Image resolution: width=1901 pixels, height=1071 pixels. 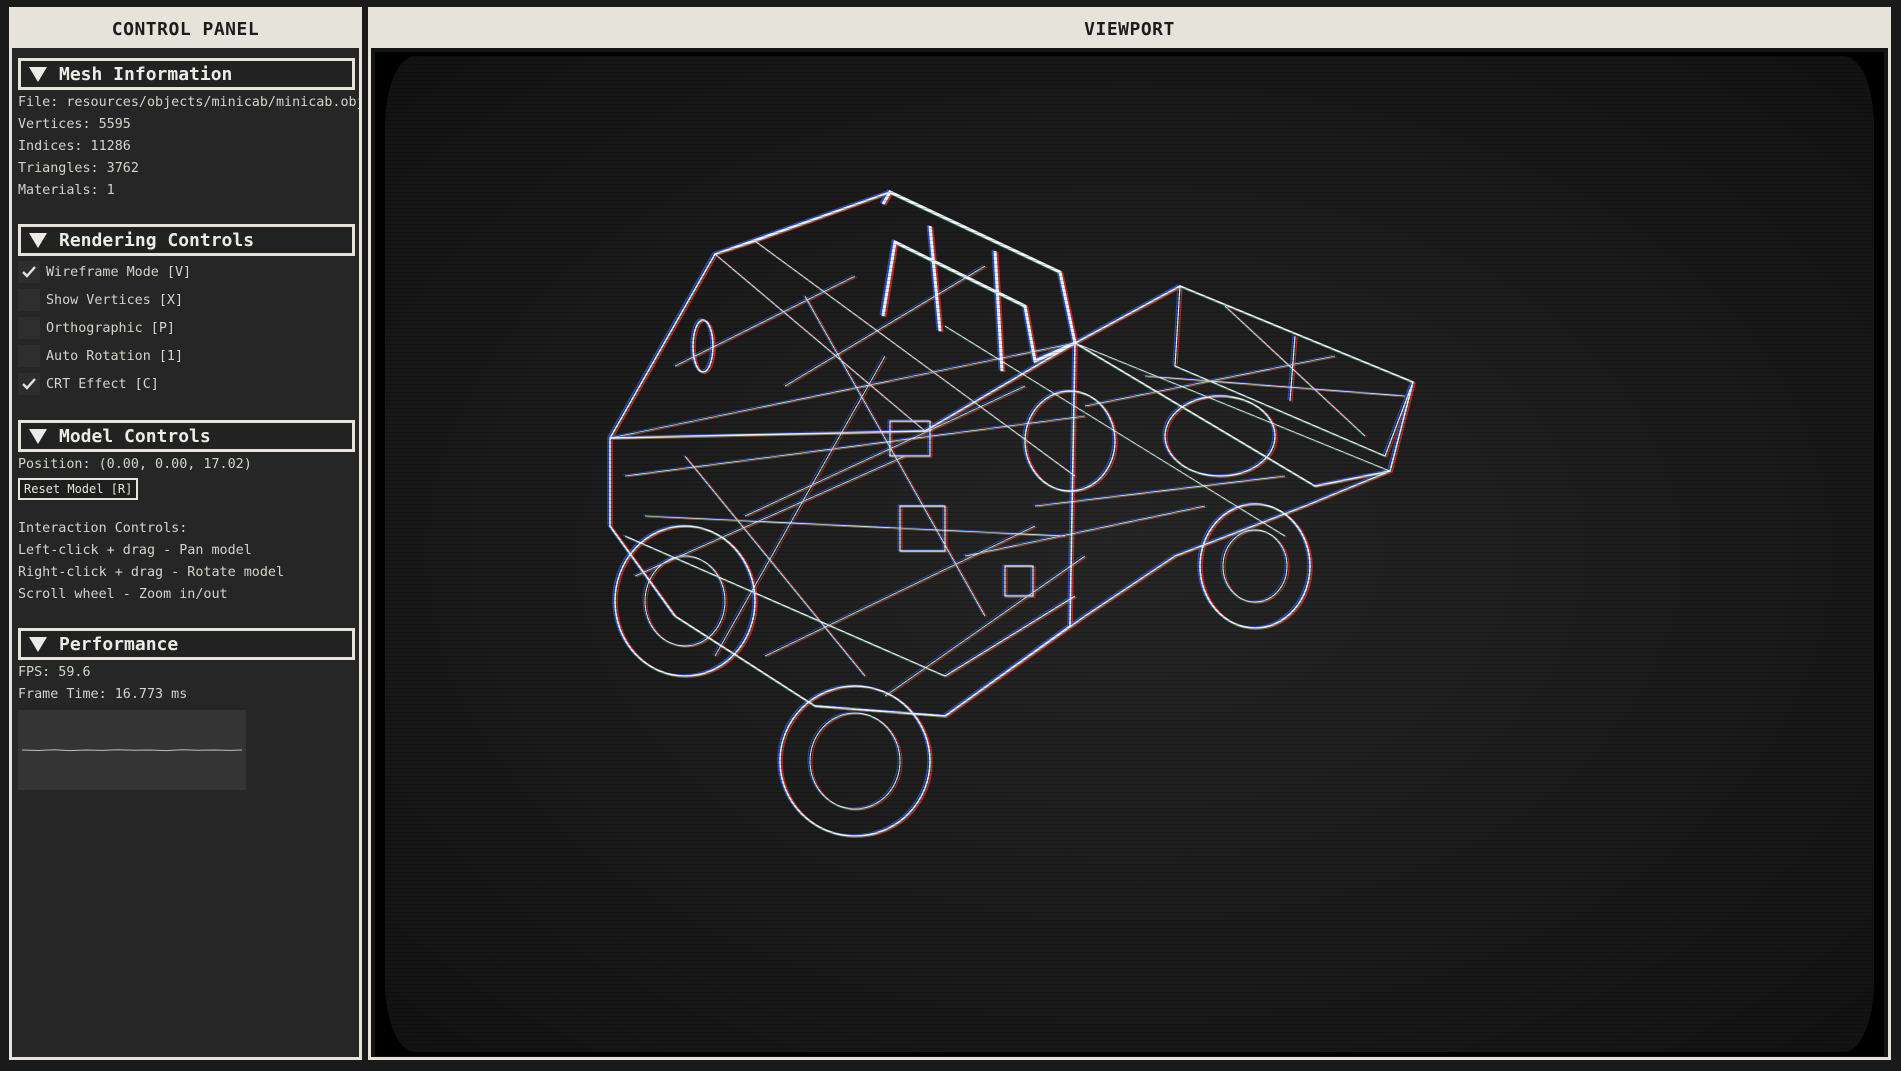 What do you see at coordinates (185, 29) in the screenshot?
I see `control-panel-title: CONTROL PANEL` at bounding box center [185, 29].